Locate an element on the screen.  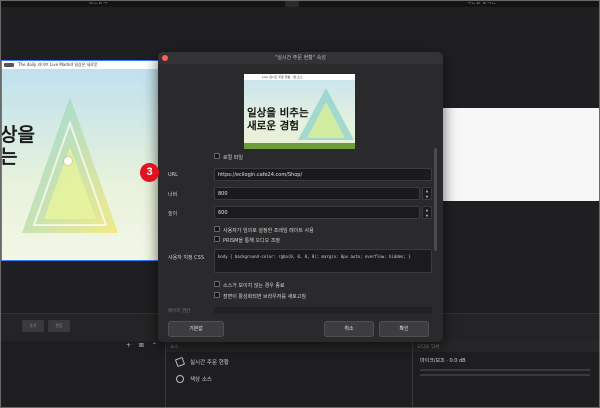
page-permissions-label: 페이지 권한 is located at coordinates (179, 311).